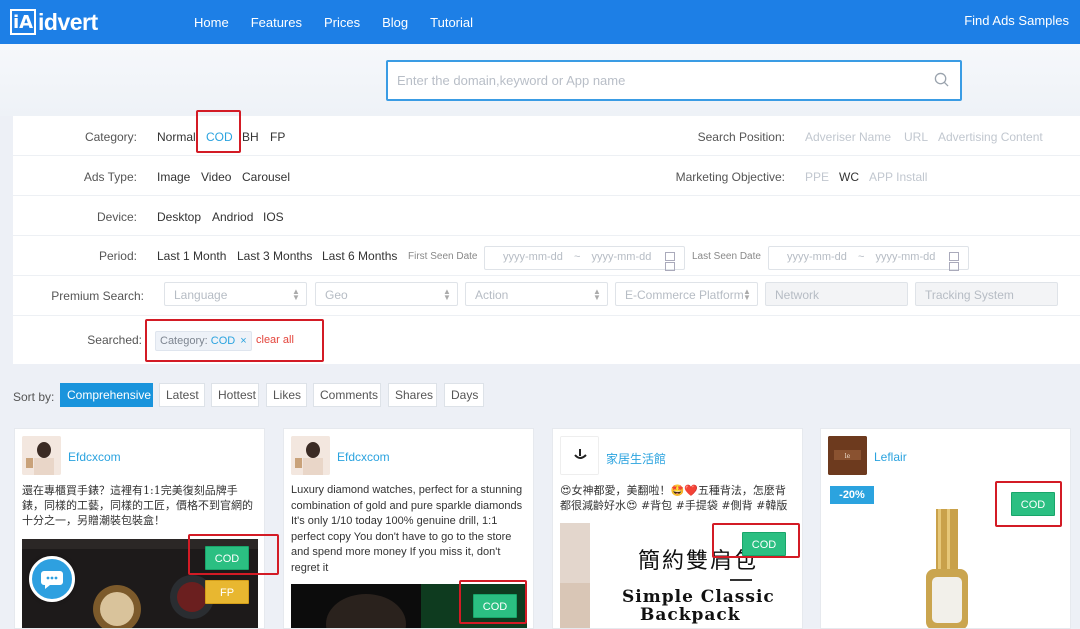 The height and width of the screenshot is (629, 1080). I want to click on searched-label: Searched:, so click(114, 340).